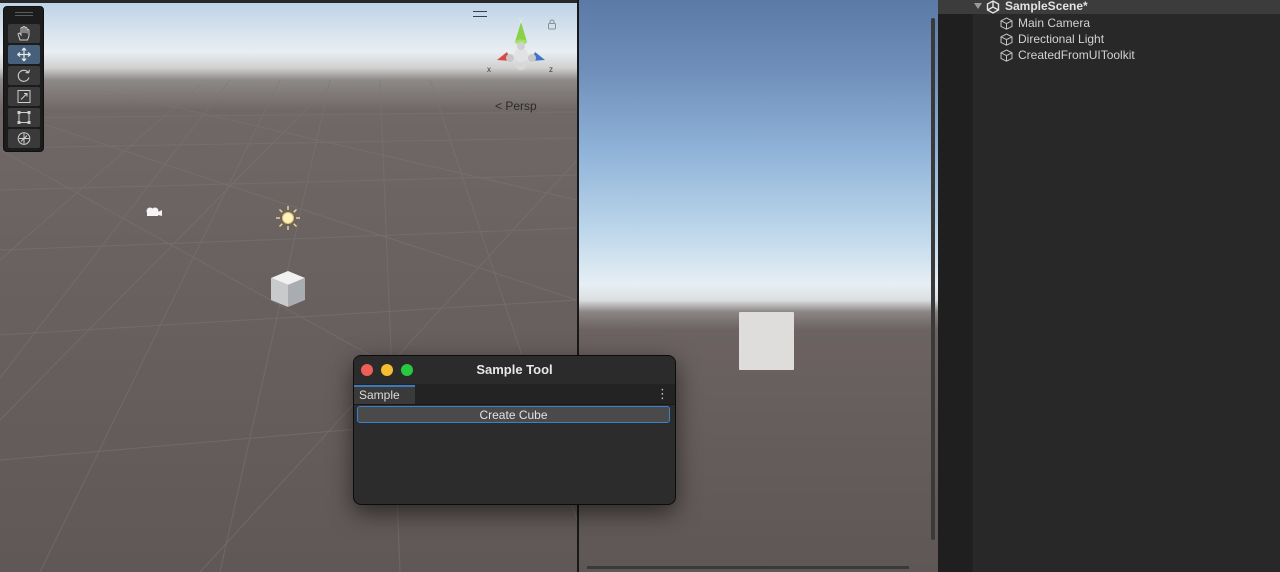 Image resolution: width=1280 pixels, height=572 pixels. I want to click on rect-transform-icon, so click(24, 117).